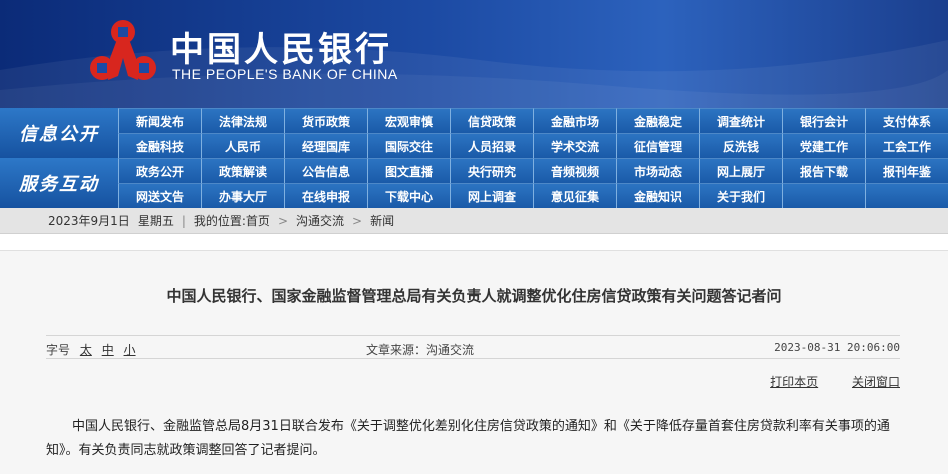  What do you see at coordinates (59, 183) in the screenshot?
I see `nav-section-title-service: 服务互动` at bounding box center [59, 183].